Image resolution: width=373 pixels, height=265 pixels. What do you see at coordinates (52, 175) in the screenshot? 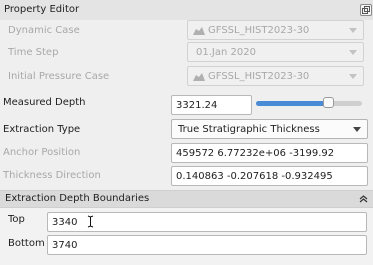
I see `thickness-direction-label: Thickness Direction` at bounding box center [52, 175].